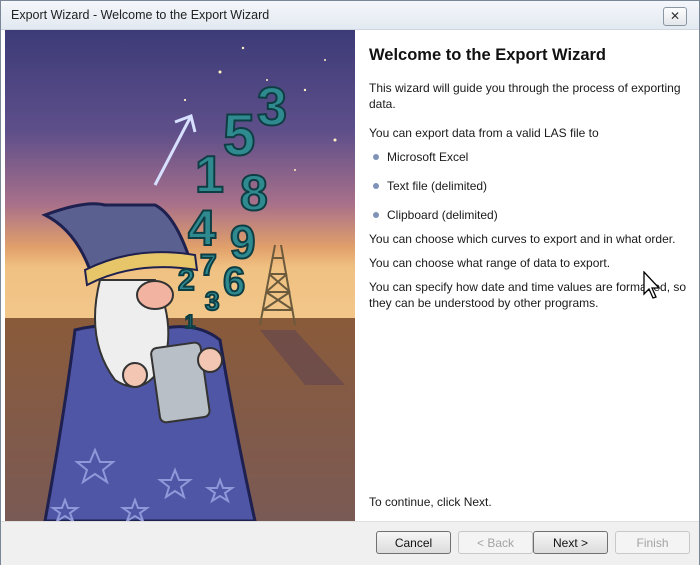 This screenshot has height=565, width=700. What do you see at coordinates (442, 215) in the screenshot?
I see `list-item-label: Clipboard (delimited)` at bounding box center [442, 215].